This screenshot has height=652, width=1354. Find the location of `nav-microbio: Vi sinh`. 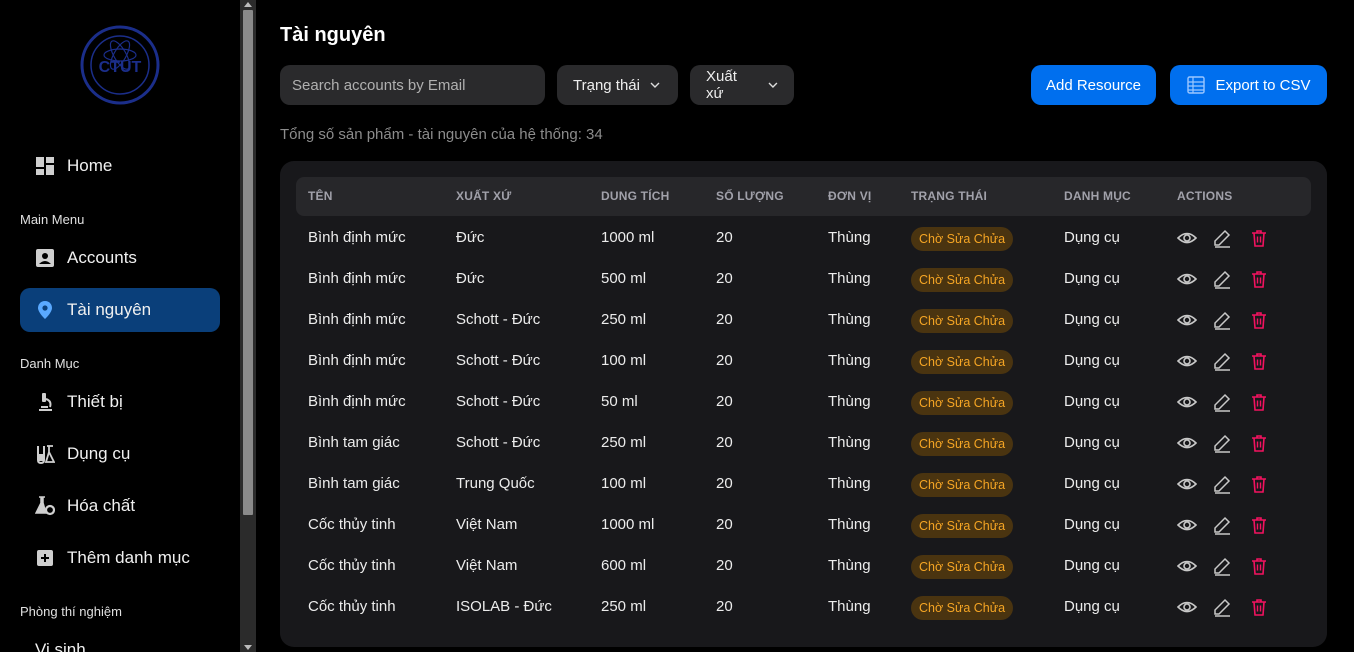

nav-microbio: Vi sinh is located at coordinates (120, 640).